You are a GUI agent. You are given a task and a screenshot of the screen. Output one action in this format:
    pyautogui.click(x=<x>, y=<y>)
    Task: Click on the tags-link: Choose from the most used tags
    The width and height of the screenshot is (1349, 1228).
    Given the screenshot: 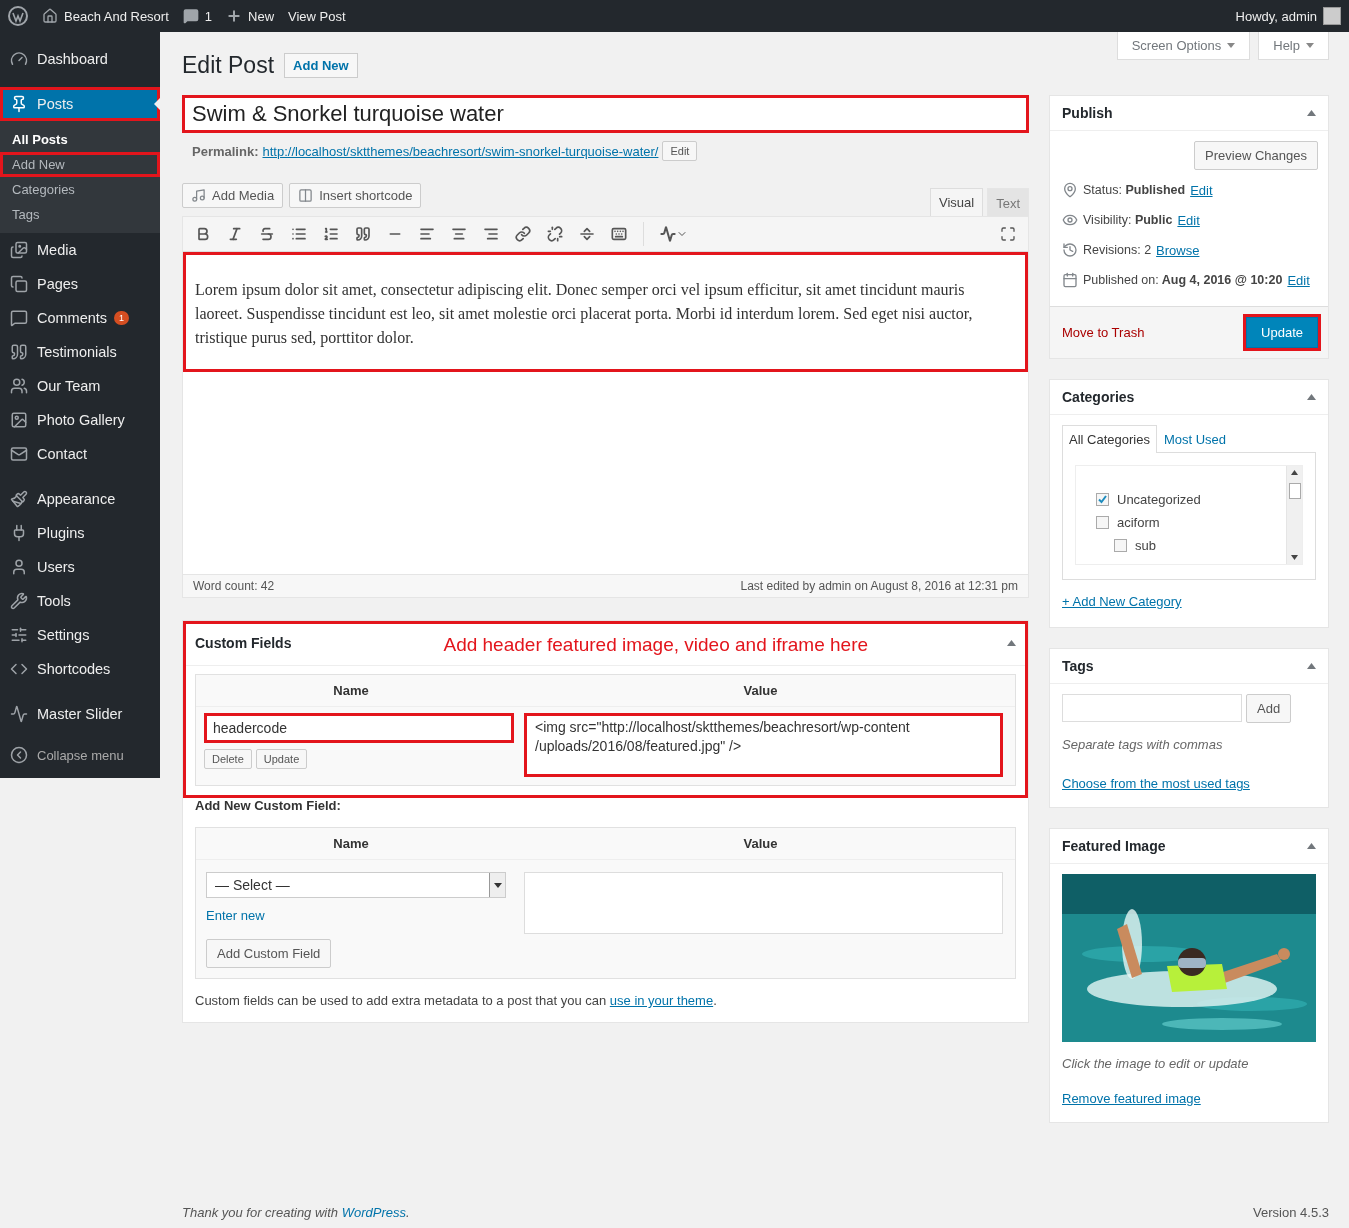 What is the action you would take?
    pyautogui.click(x=1156, y=783)
    